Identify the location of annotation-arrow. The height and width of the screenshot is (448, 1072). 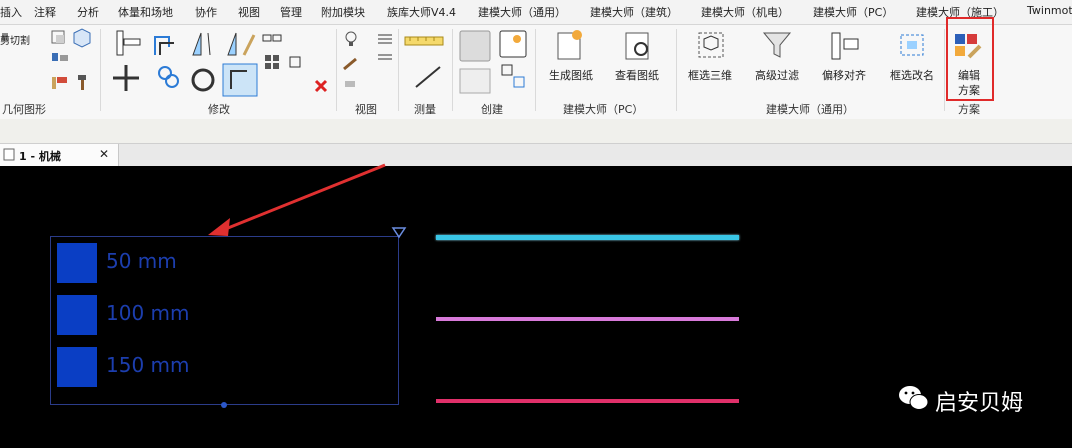
(301, 198).